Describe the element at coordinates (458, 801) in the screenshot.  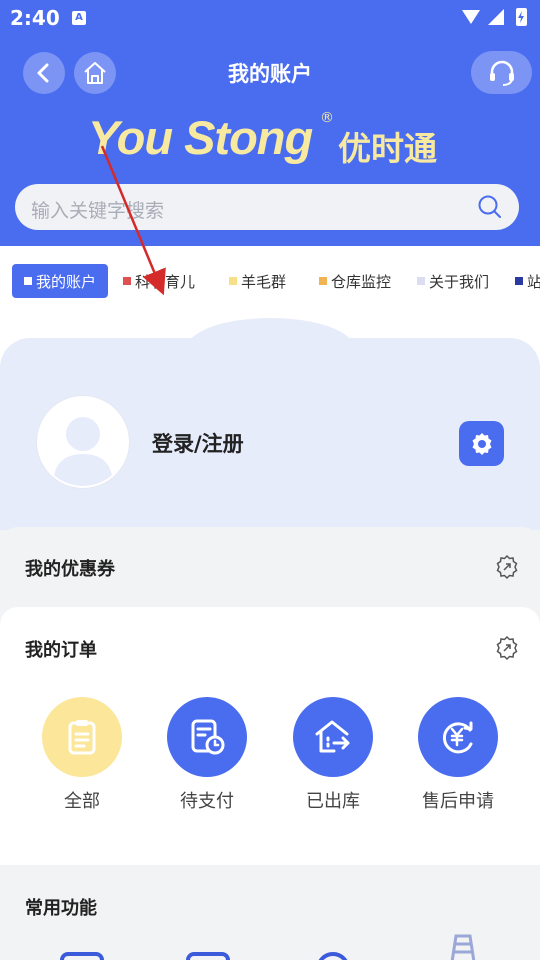
I see `order-label: 售后申请` at that location.